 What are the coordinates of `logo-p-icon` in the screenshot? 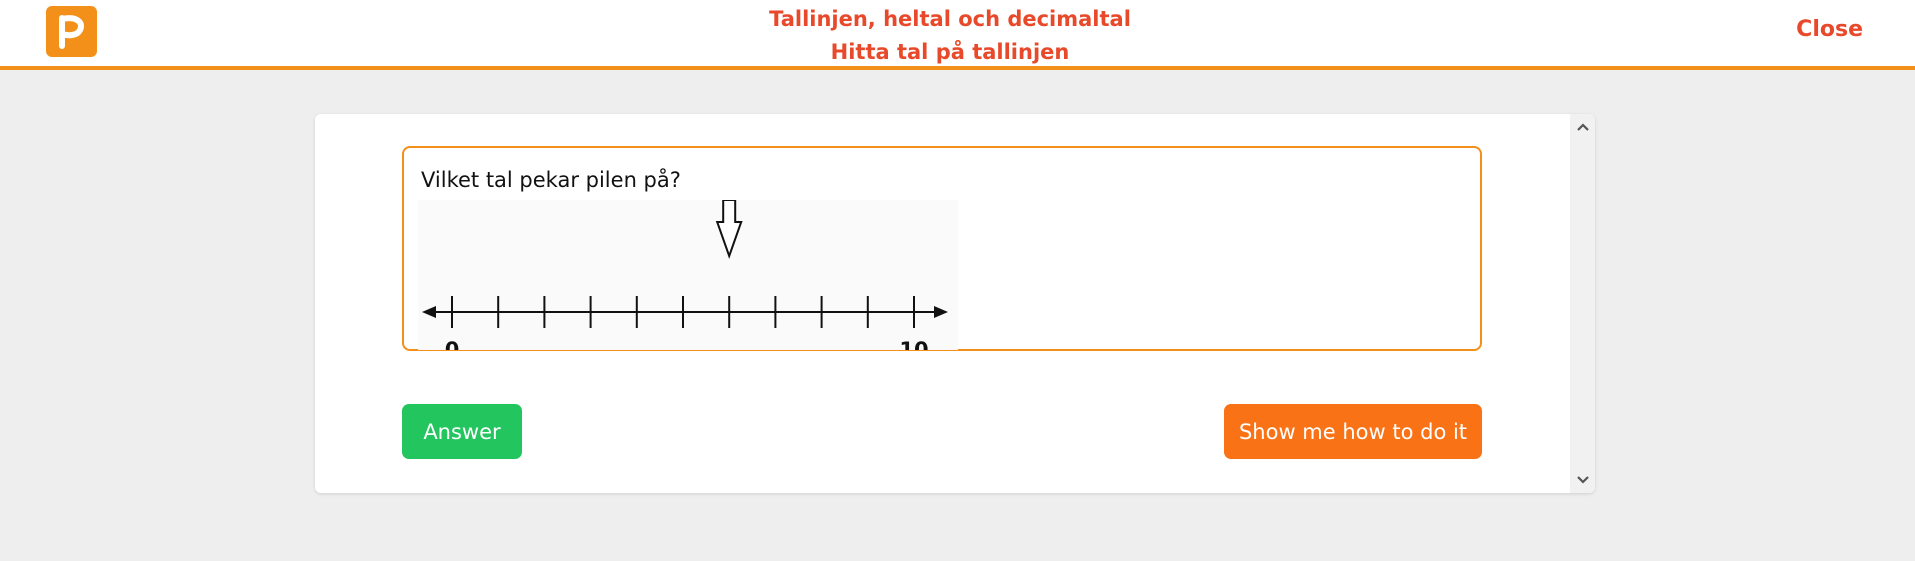 It's located at (71, 32).